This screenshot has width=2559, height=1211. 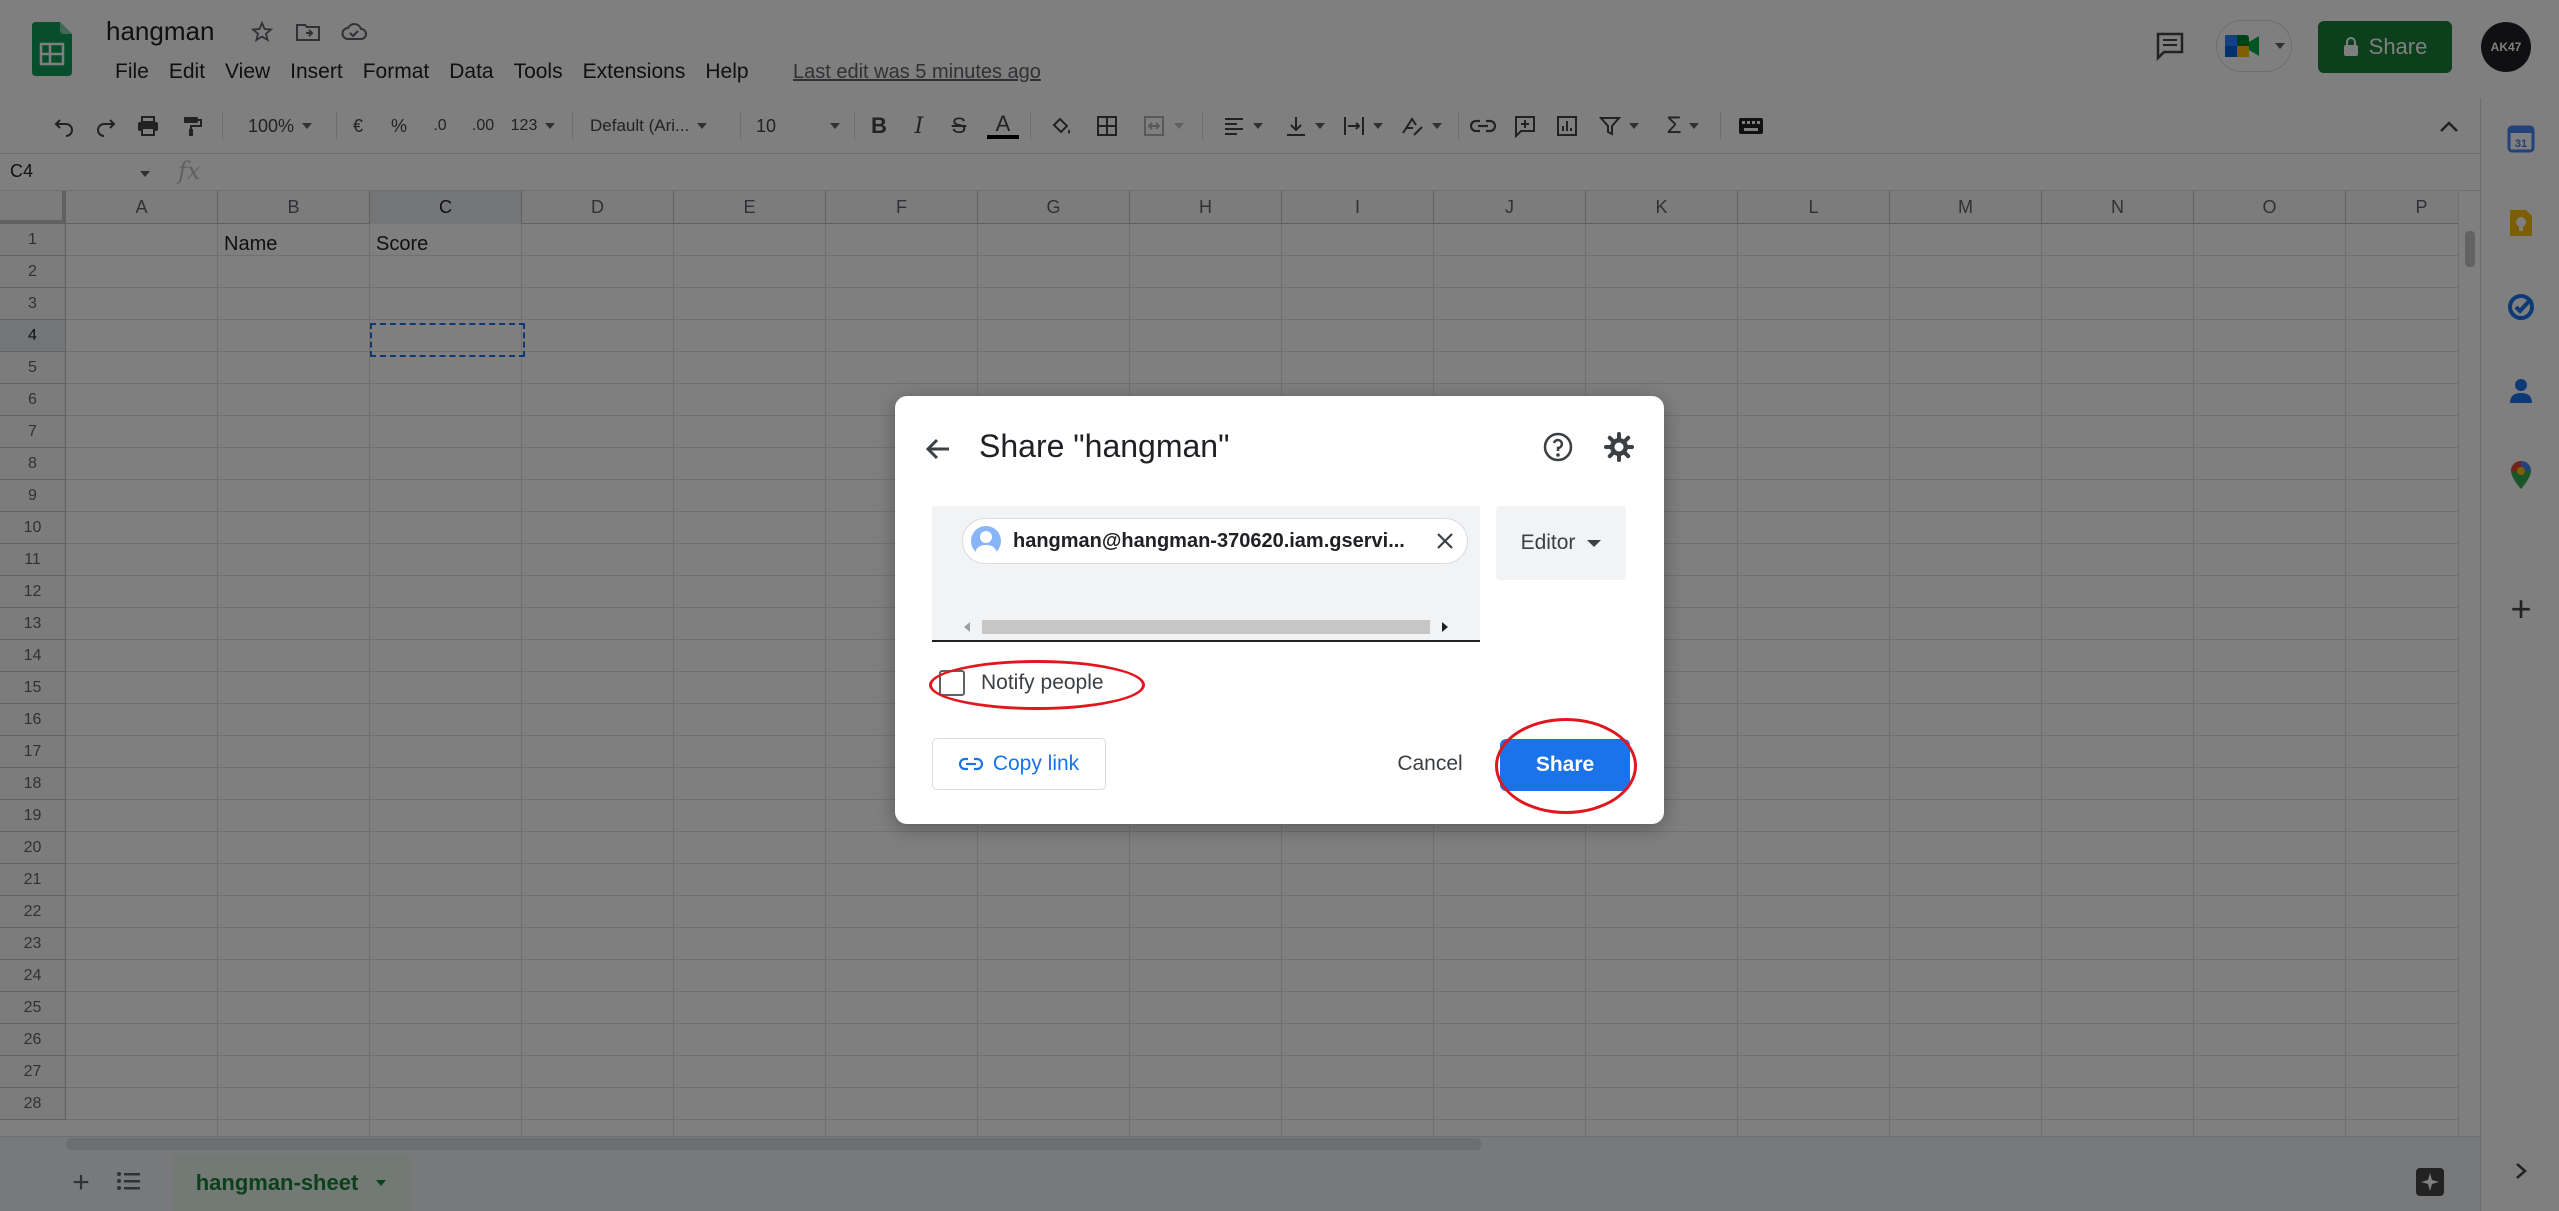 I want to click on recipient-scroll-thumb, so click(x=1206, y=627).